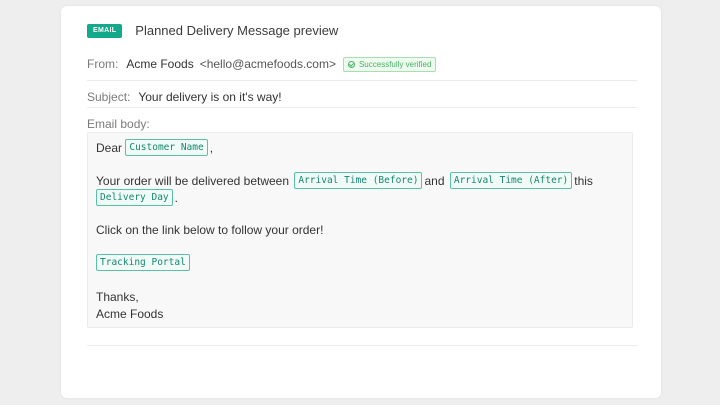 This screenshot has width=720, height=405. I want to click on from-name: Acme Foods, so click(160, 64).